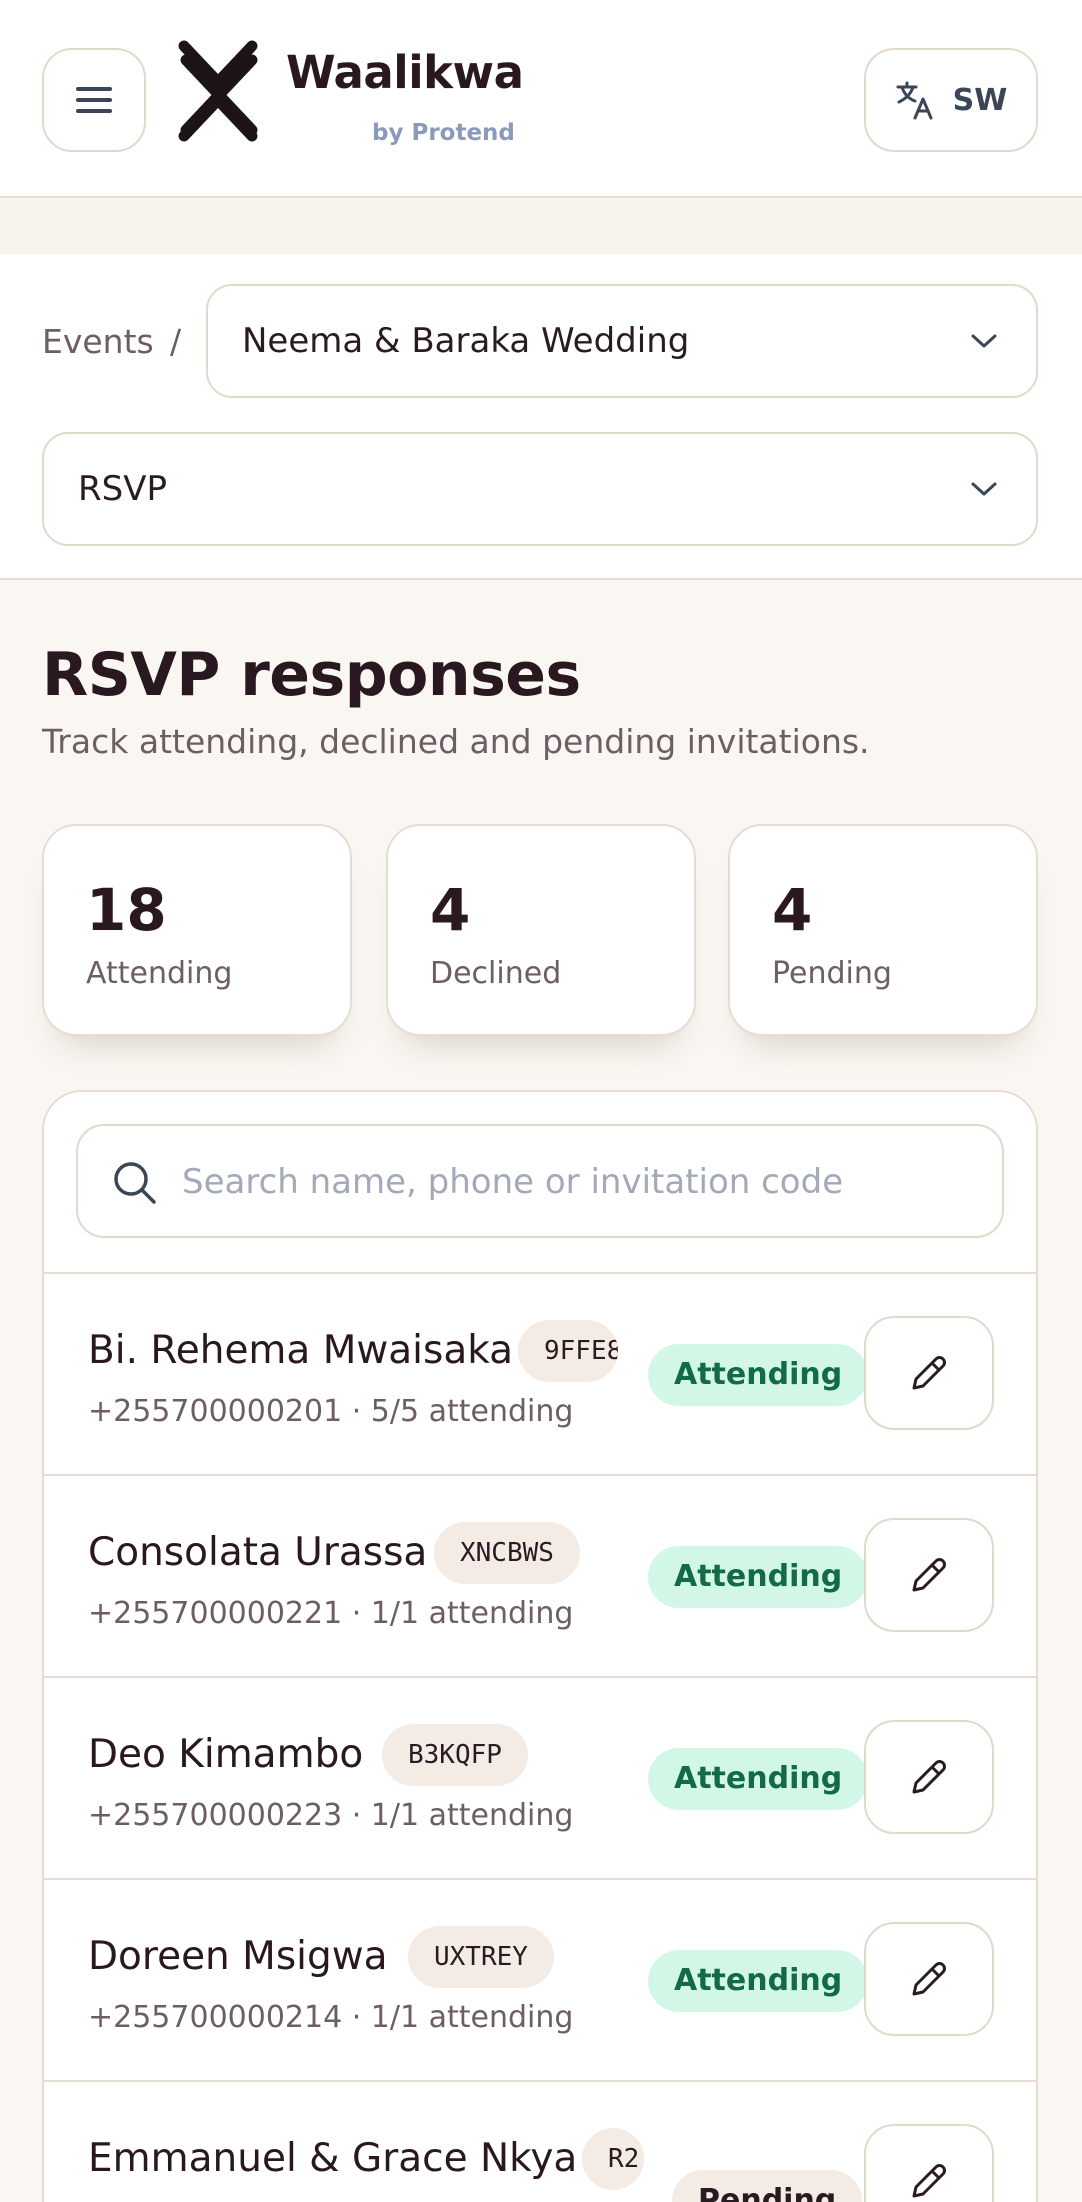 This screenshot has height=2202, width=1082. I want to click on search-field, so click(540, 1181).